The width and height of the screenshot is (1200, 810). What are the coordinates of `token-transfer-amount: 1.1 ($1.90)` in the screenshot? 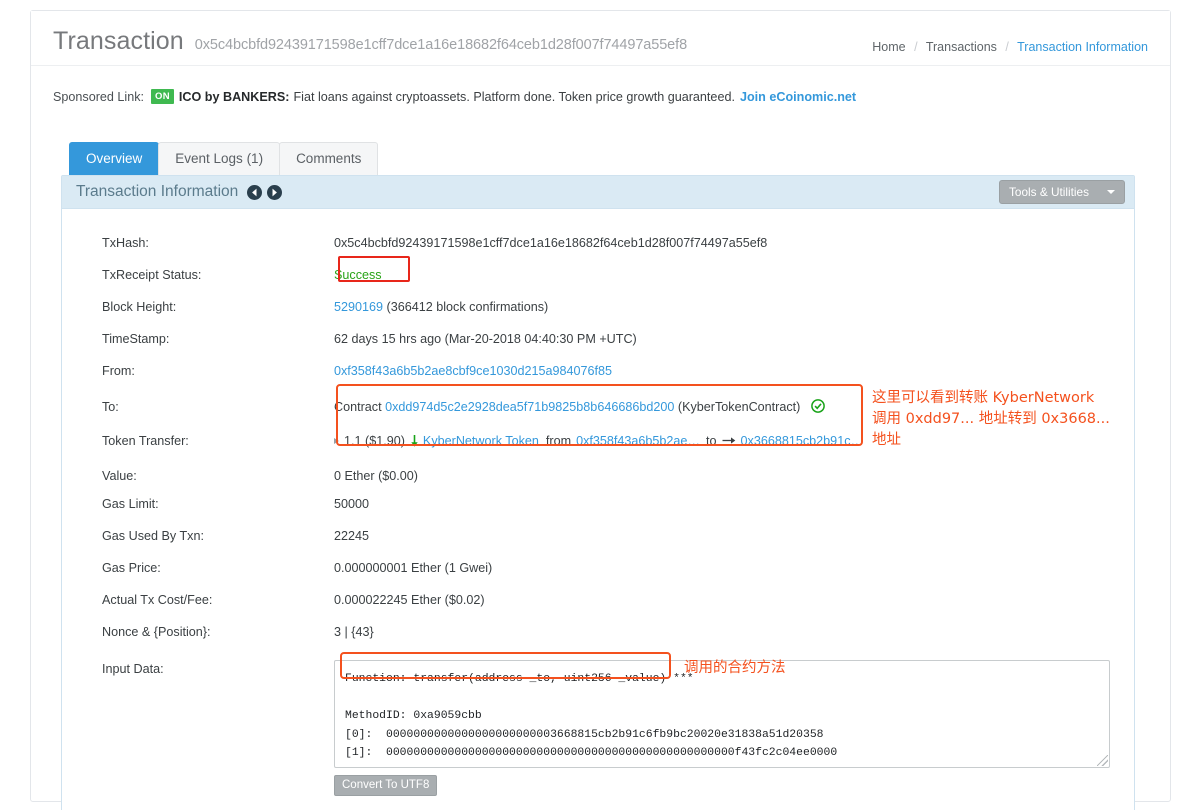 It's located at (374, 441).